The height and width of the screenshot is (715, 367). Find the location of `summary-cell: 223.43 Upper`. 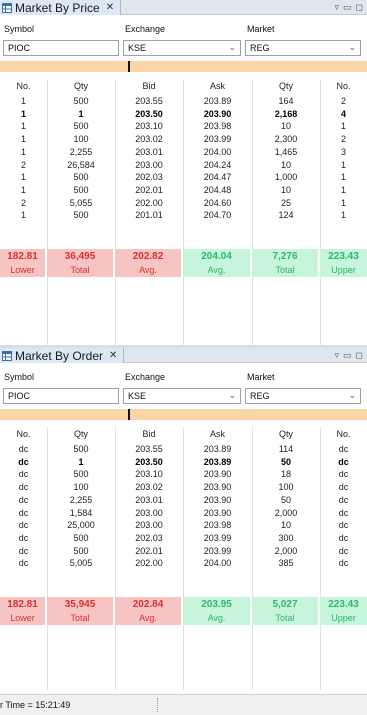

summary-cell: 223.43 Upper is located at coordinates (343, 263).